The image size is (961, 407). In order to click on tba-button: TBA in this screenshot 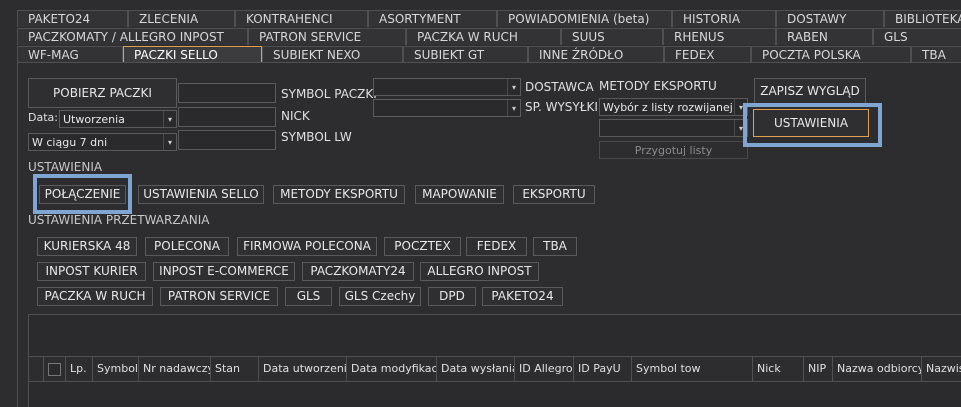, I will do `click(555, 246)`.